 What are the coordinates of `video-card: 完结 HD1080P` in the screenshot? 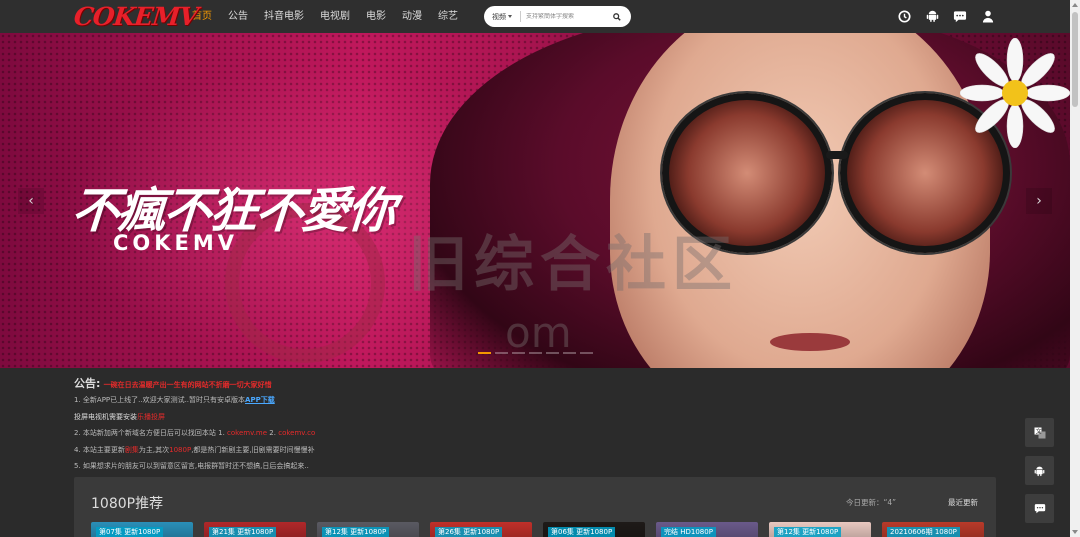 It's located at (707, 529).